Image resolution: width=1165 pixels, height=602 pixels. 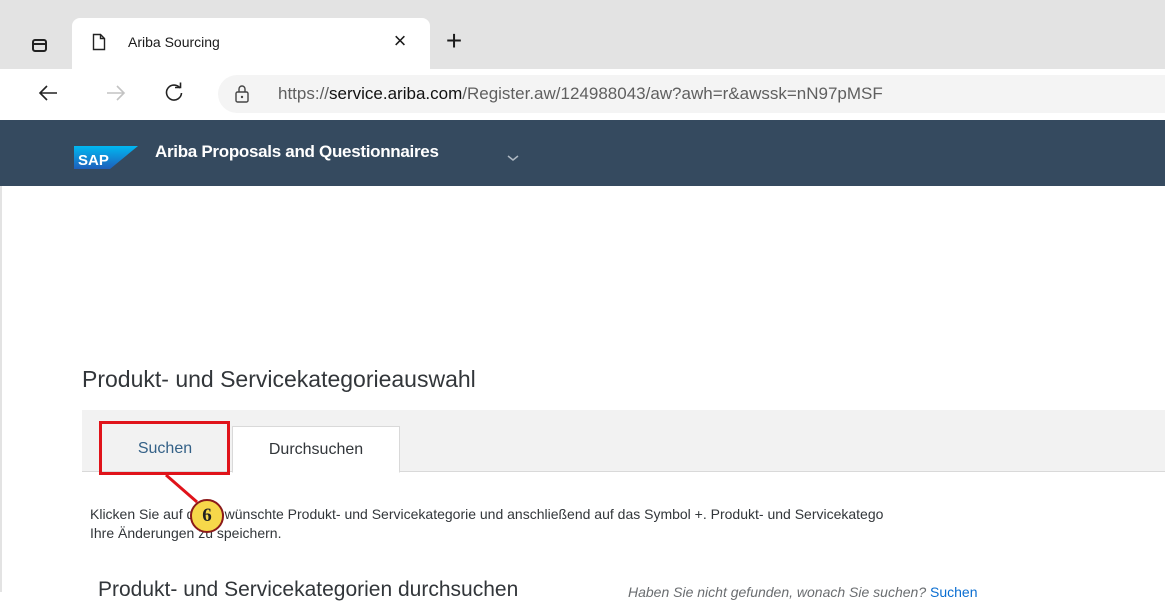 What do you see at coordinates (174, 93) in the screenshot?
I see `reload-icon` at bounding box center [174, 93].